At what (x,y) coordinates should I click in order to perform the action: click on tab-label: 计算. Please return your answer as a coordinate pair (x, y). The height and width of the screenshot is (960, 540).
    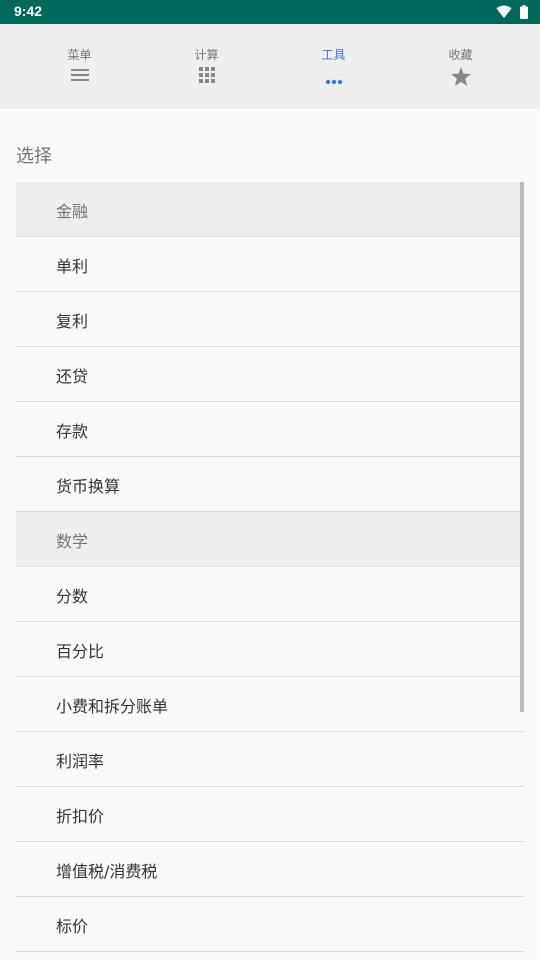
    Looking at the image, I should click on (206, 55).